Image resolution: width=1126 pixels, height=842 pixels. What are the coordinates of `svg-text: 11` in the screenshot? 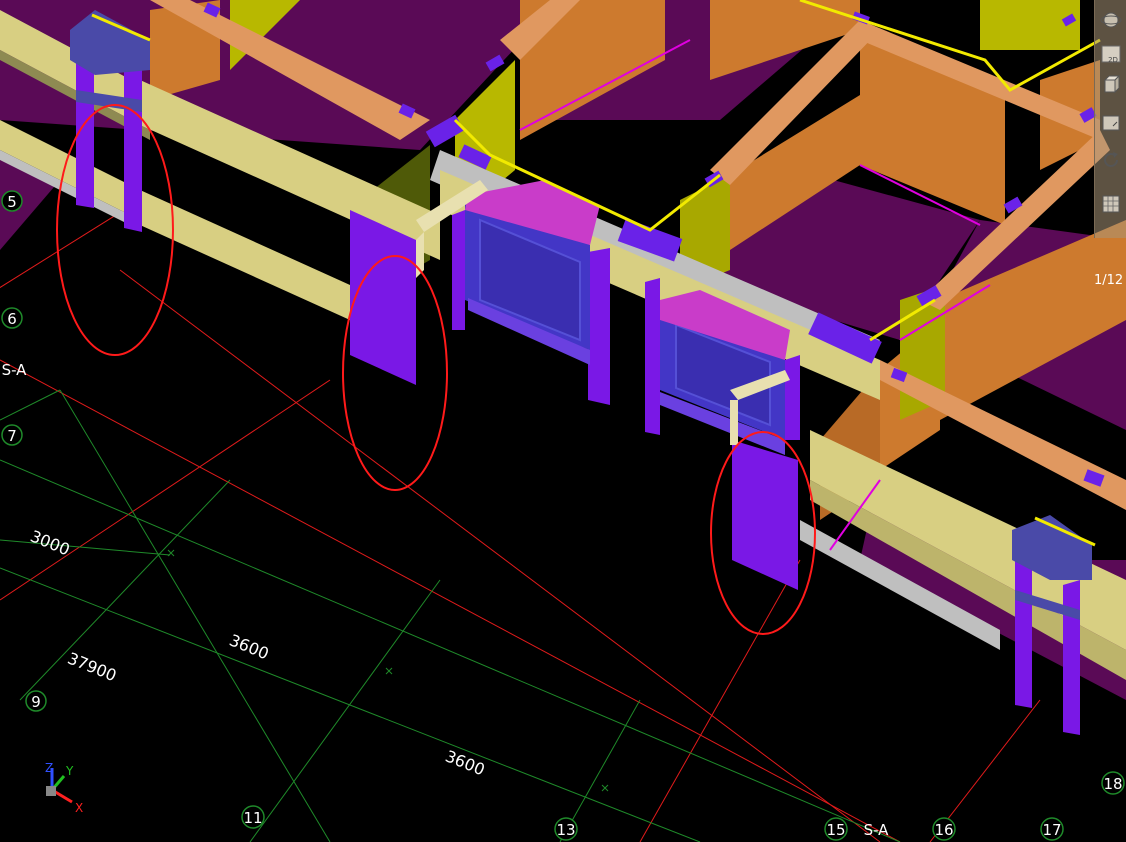 It's located at (252, 818).